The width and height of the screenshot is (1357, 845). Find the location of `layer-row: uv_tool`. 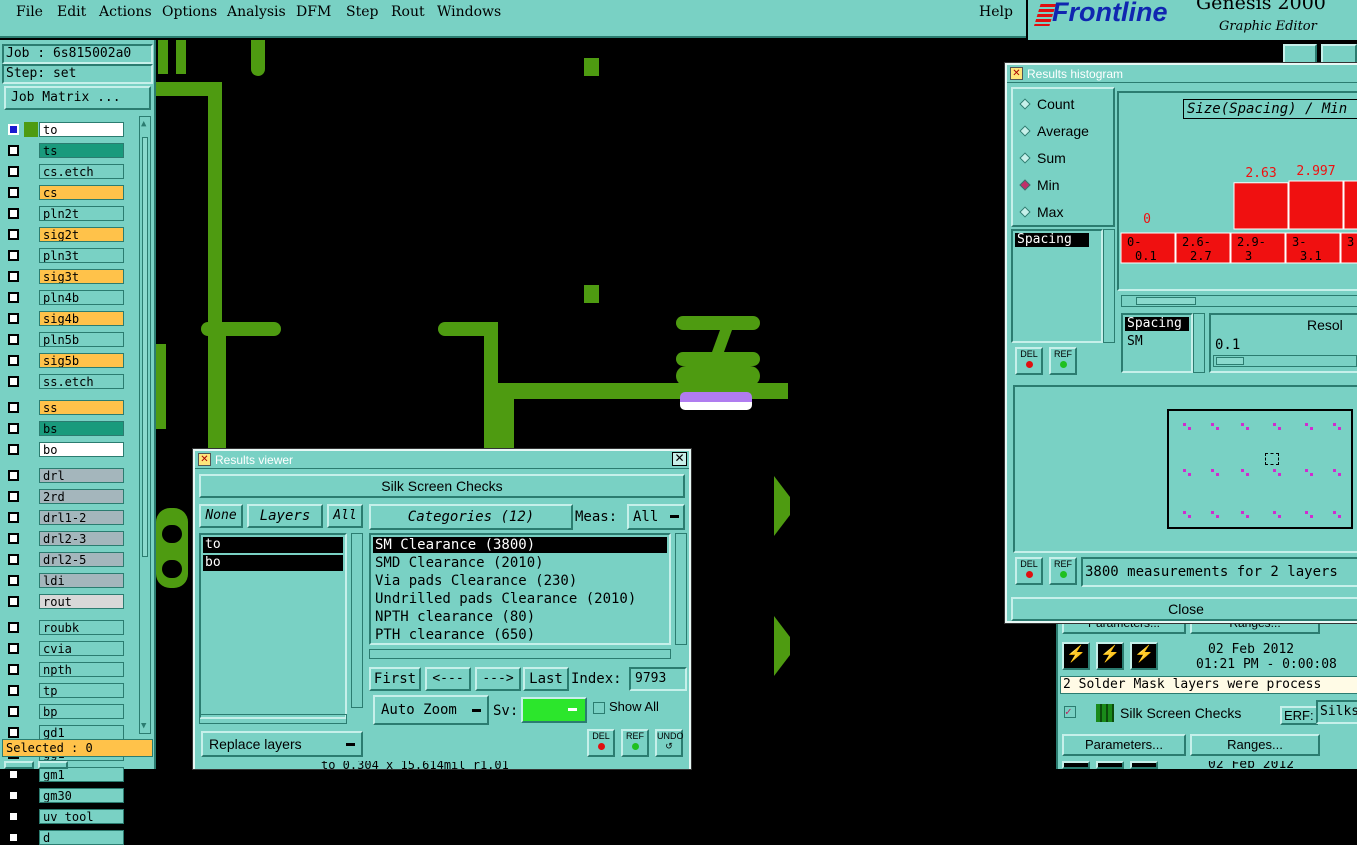

layer-row: uv_tool is located at coordinates (65, 816).